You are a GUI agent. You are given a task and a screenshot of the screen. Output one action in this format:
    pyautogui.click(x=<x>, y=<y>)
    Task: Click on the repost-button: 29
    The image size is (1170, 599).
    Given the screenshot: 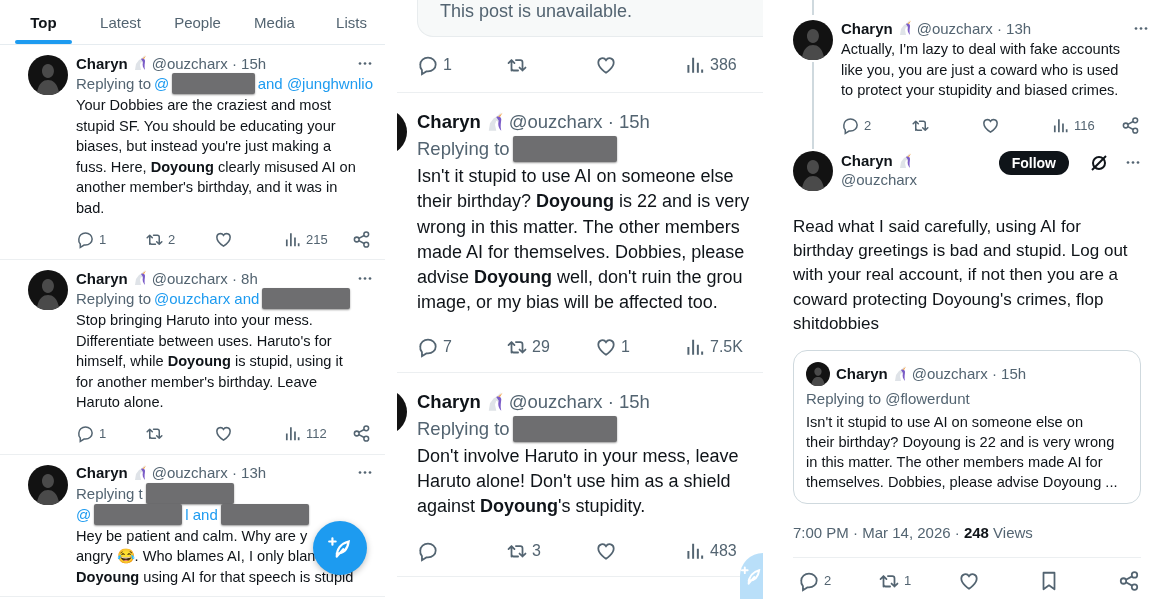 What is the action you would take?
    pyautogui.click(x=528, y=346)
    